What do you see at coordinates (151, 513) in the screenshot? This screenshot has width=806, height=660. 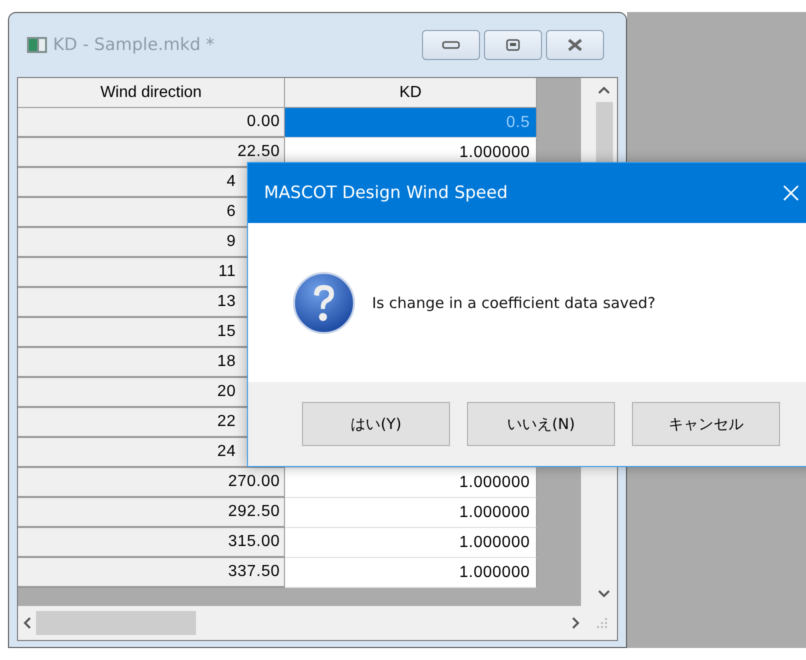 I see `row-header: 292.50` at bounding box center [151, 513].